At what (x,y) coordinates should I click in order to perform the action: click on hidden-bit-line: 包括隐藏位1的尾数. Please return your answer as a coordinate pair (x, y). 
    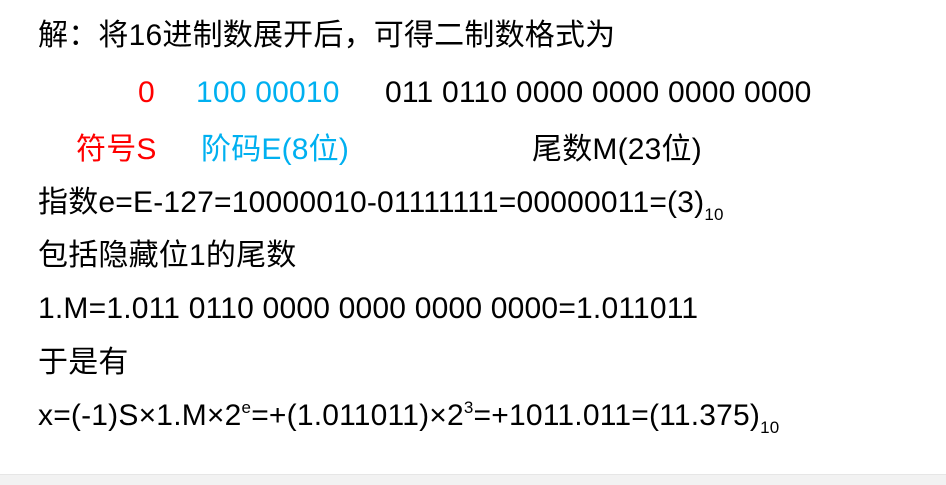
    Looking at the image, I should click on (167, 255).